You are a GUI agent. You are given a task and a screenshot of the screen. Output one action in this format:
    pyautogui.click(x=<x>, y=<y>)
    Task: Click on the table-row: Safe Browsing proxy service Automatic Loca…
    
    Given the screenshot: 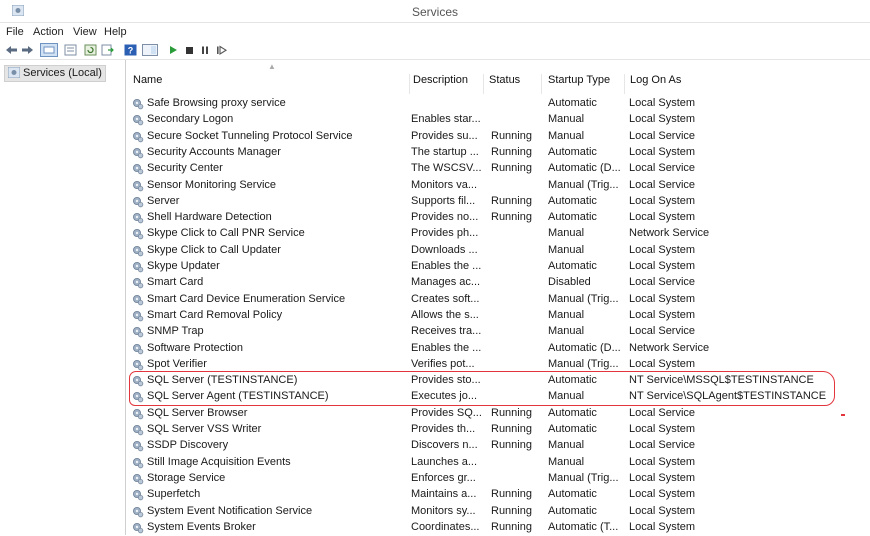 What is the action you would take?
    pyautogui.click(x=498, y=104)
    